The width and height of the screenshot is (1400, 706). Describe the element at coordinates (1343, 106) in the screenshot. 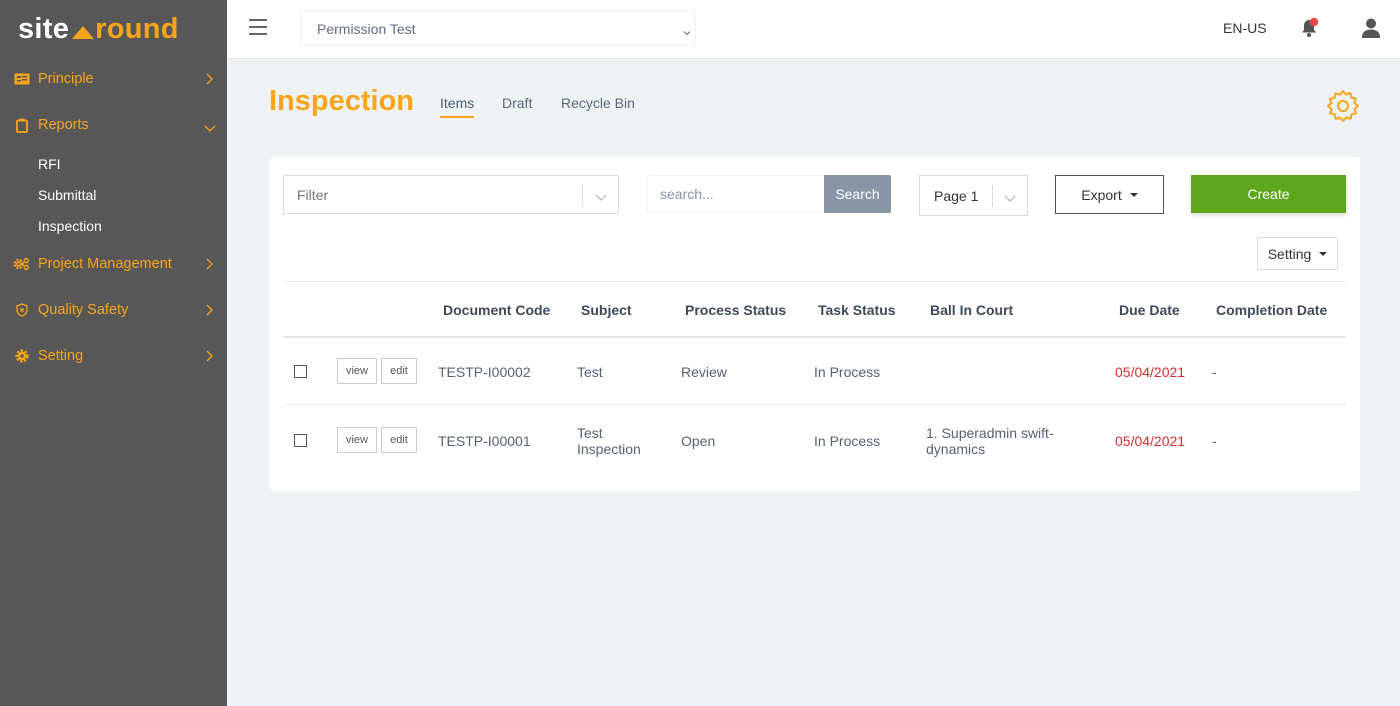

I see `page-settings-gear-icon` at that location.